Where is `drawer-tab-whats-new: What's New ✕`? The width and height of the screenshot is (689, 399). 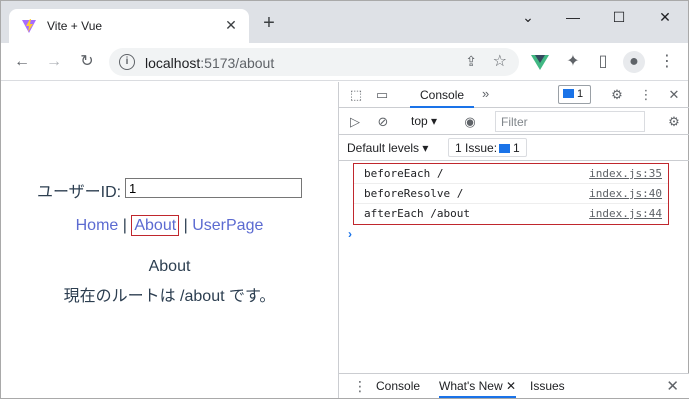 drawer-tab-whats-new: What's New ✕ is located at coordinates (478, 388).